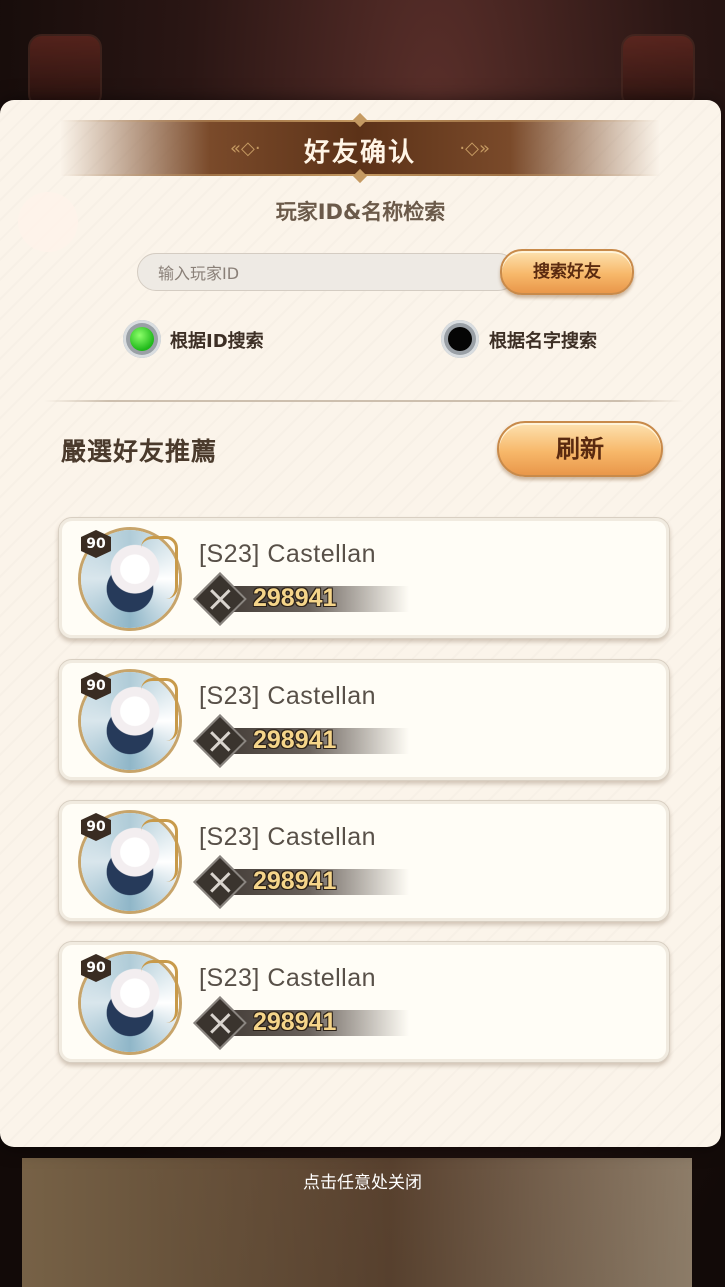 This screenshot has width=725, height=1287. I want to click on heart-mail-icon, so click(658, 71).